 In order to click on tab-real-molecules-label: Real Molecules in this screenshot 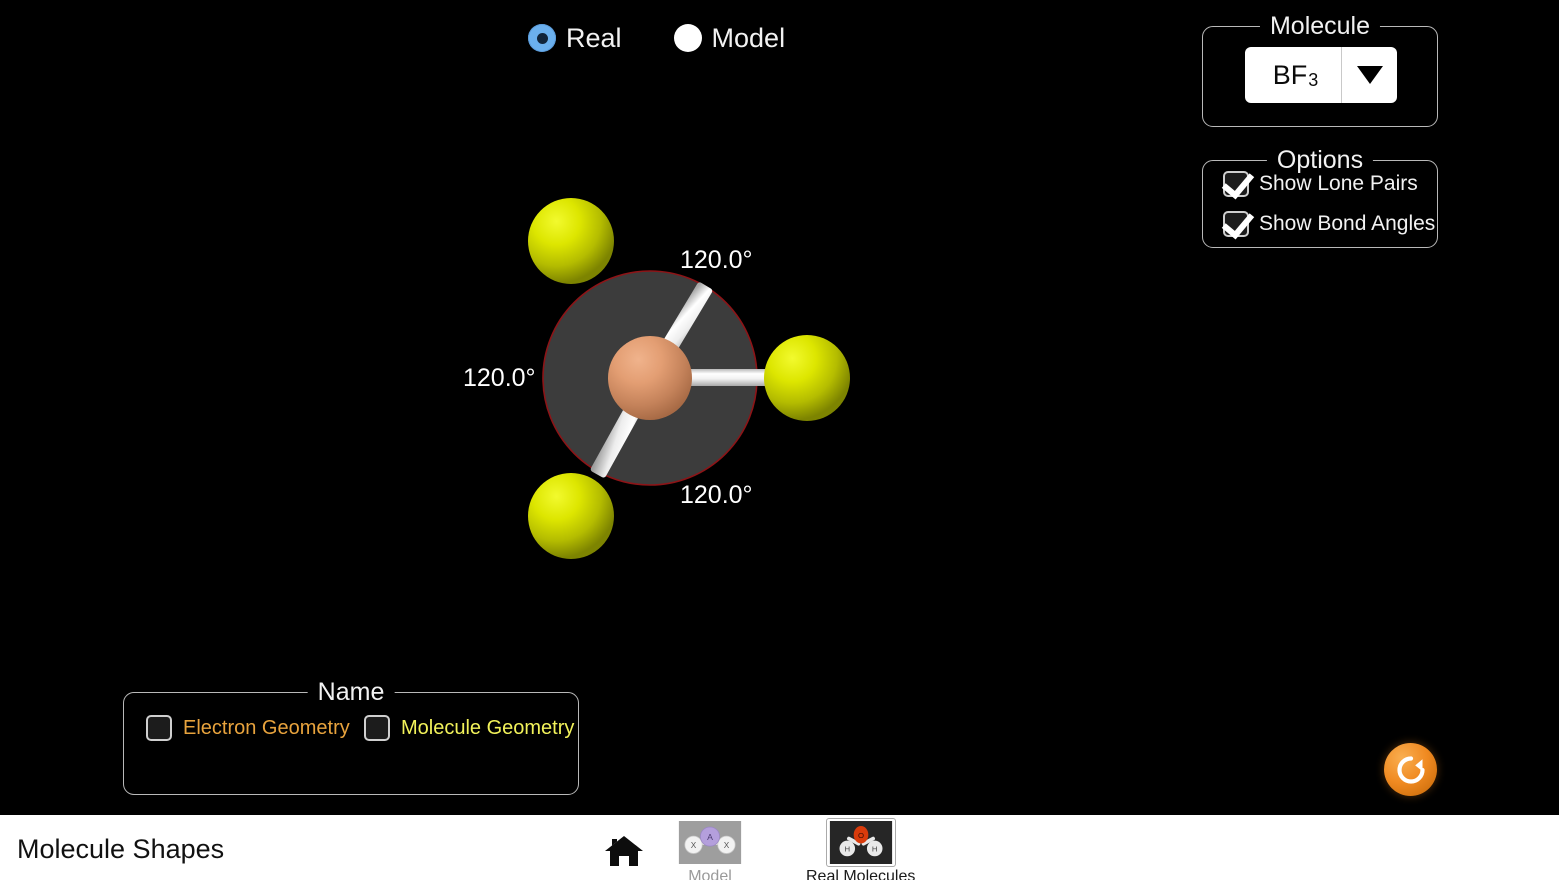, I will do `click(861, 874)`.